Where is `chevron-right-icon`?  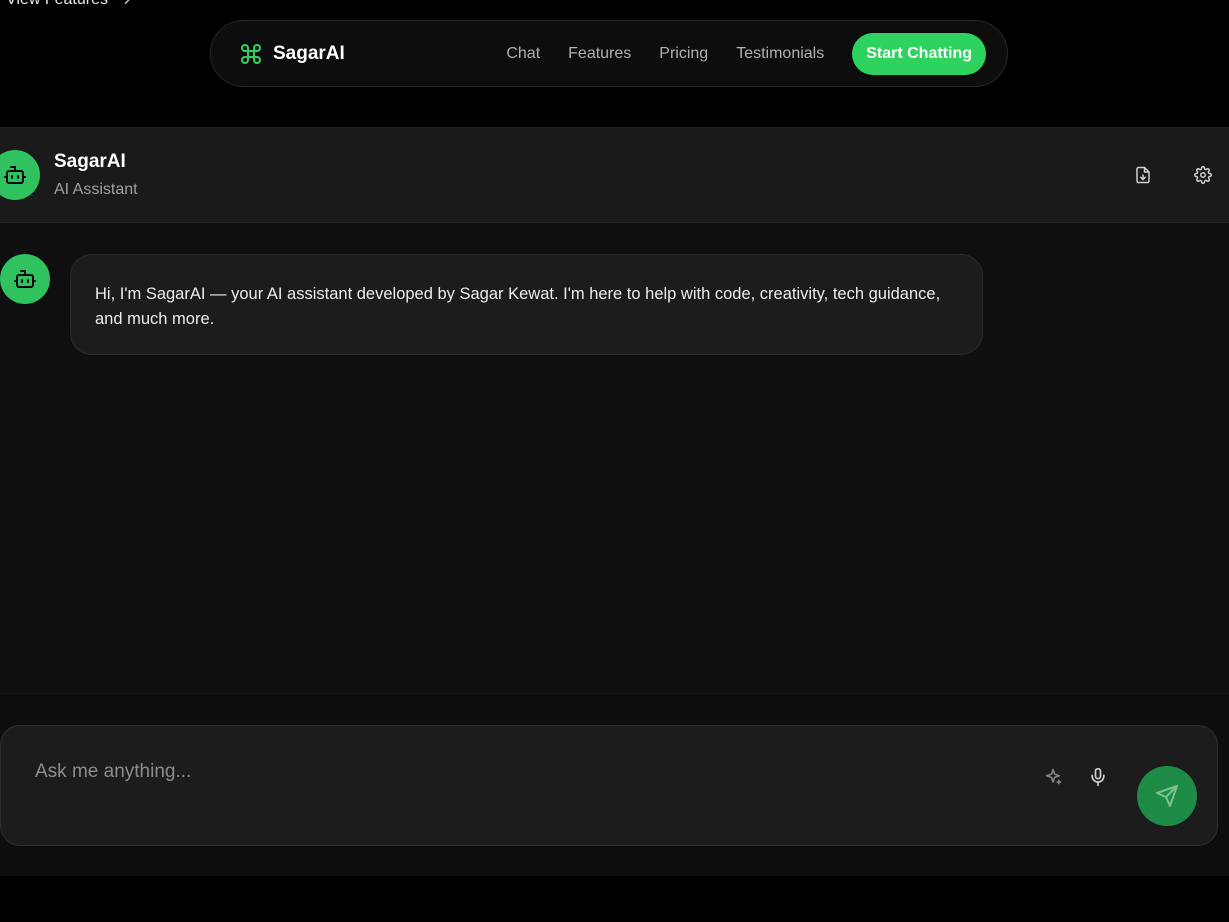 chevron-right-icon is located at coordinates (127, 2).